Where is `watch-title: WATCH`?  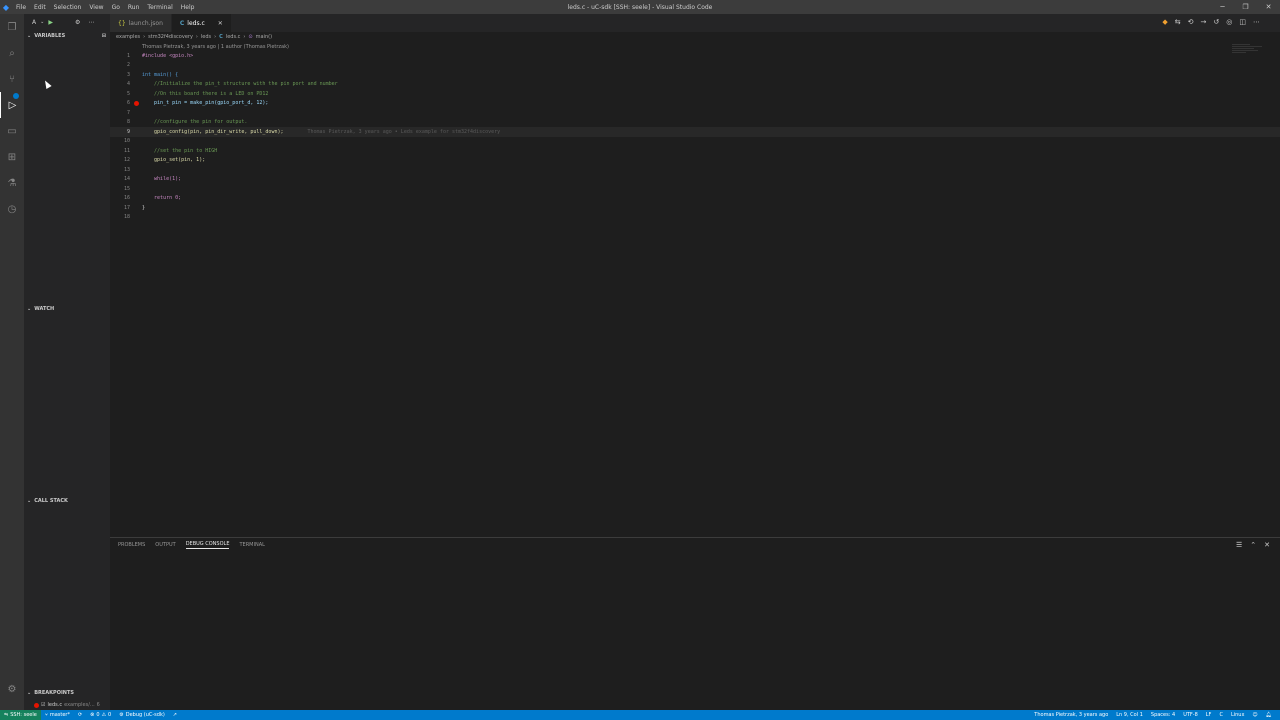 watch-title: WATCH is located at coordinates (44, 309).